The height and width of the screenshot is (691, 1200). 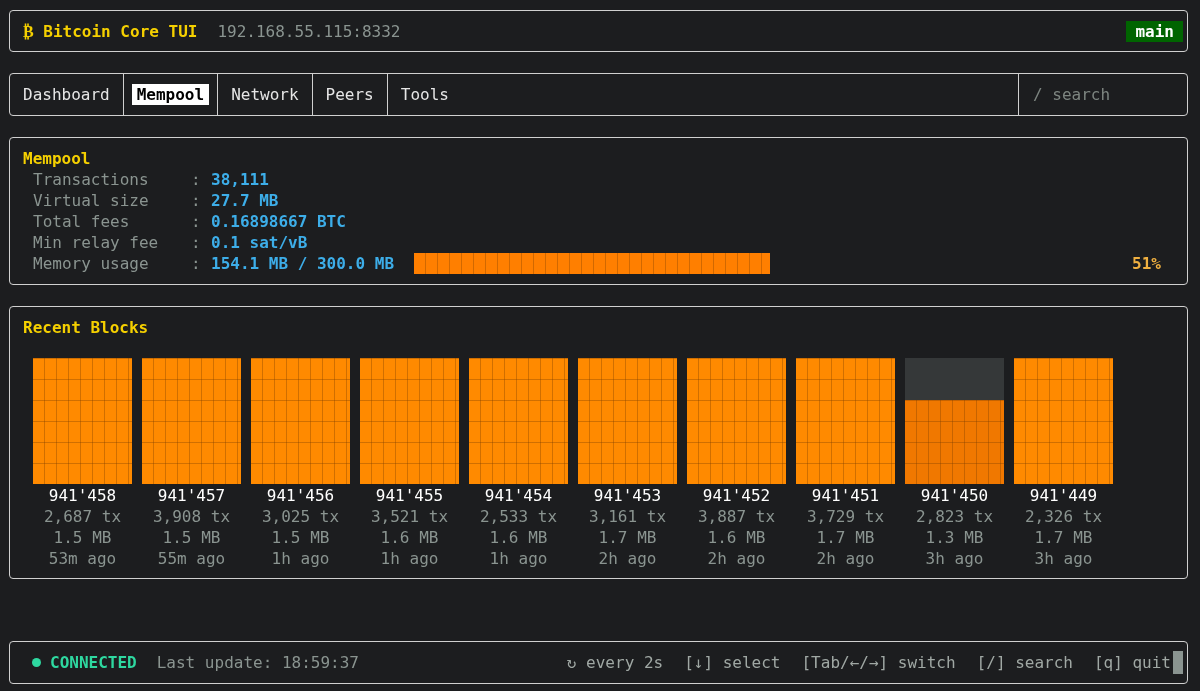 What do you see at coordinates (736, 495) in the screenshot?
I see `block-height: 941'452` at bounding box center [736, 495].